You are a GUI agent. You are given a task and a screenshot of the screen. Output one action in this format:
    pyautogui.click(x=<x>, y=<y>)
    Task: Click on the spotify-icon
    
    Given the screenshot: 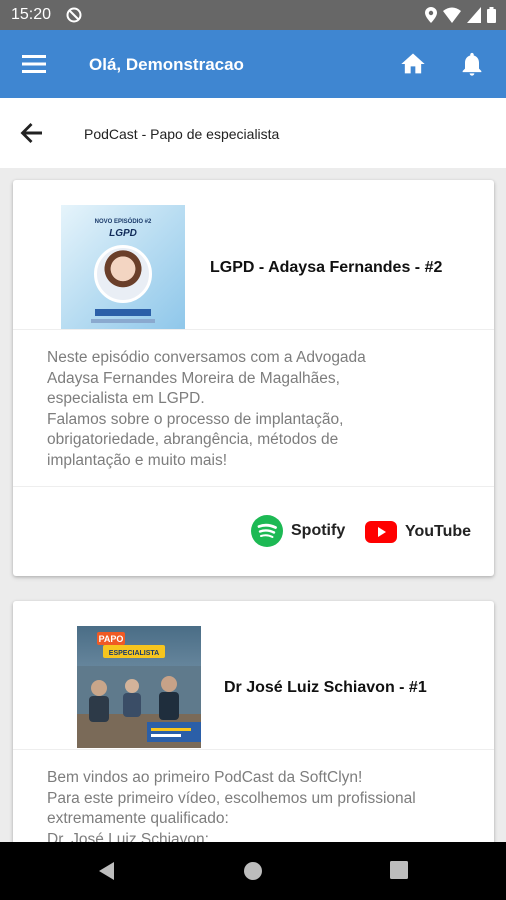 What is the action you would take?
    pyautogui.click(x=267, y=531)
    